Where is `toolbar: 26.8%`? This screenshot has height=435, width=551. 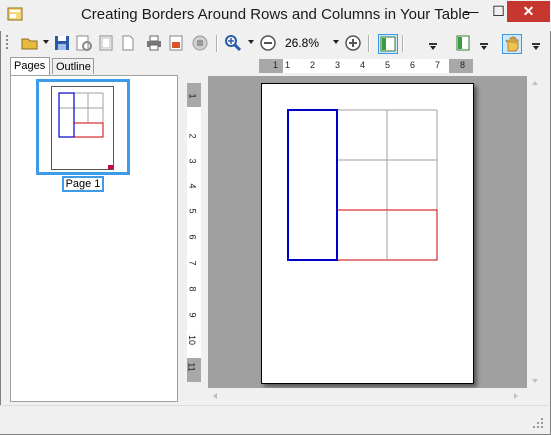 toolbar: 26.8% is located at coordinates (275, 43).